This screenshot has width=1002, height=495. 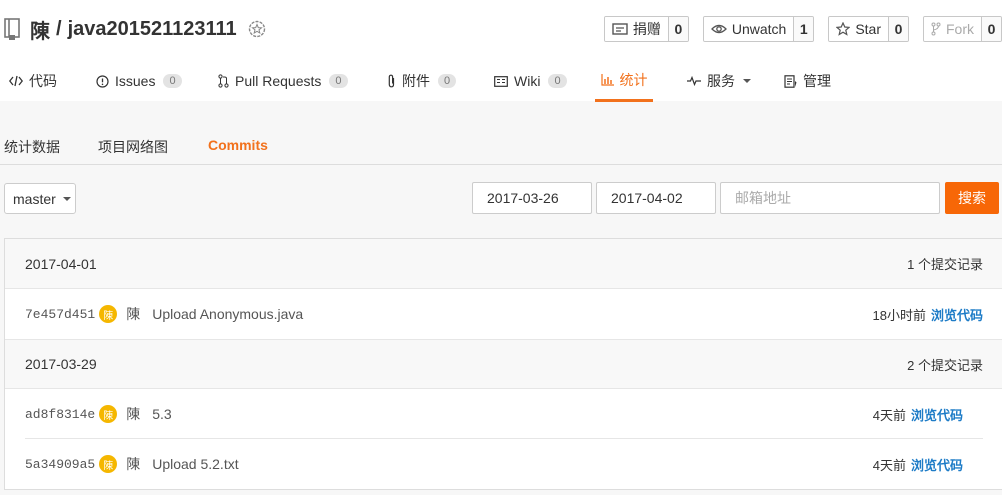 I want to click on unwatch-label: Unwatch, so click(x=759, y=29).